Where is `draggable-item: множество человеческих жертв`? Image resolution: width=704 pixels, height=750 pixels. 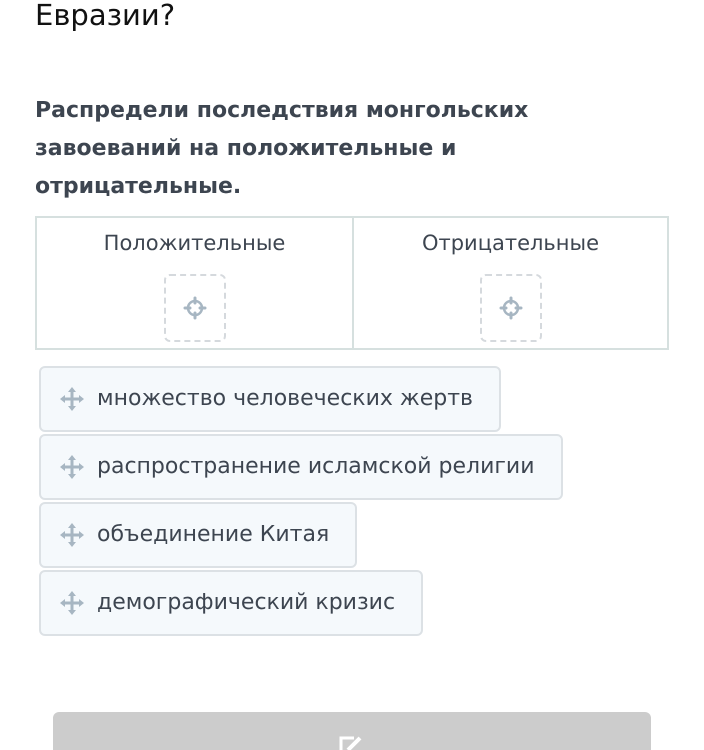 draggable-item: множество человеческих жертв is located at coordinates (270, 399).